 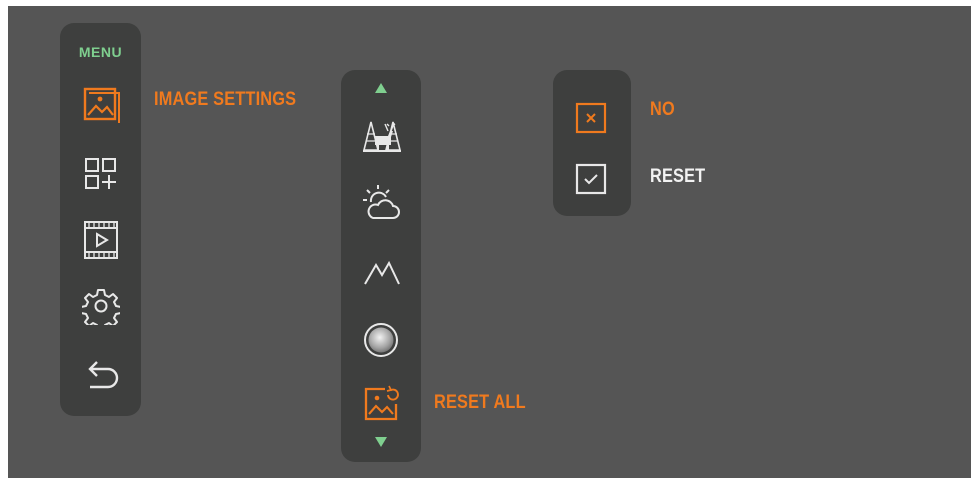 What do you see at coordinates (382, 135) in the screenshot?
I see `forest-deer-icon` at bounding box center [382, 135].